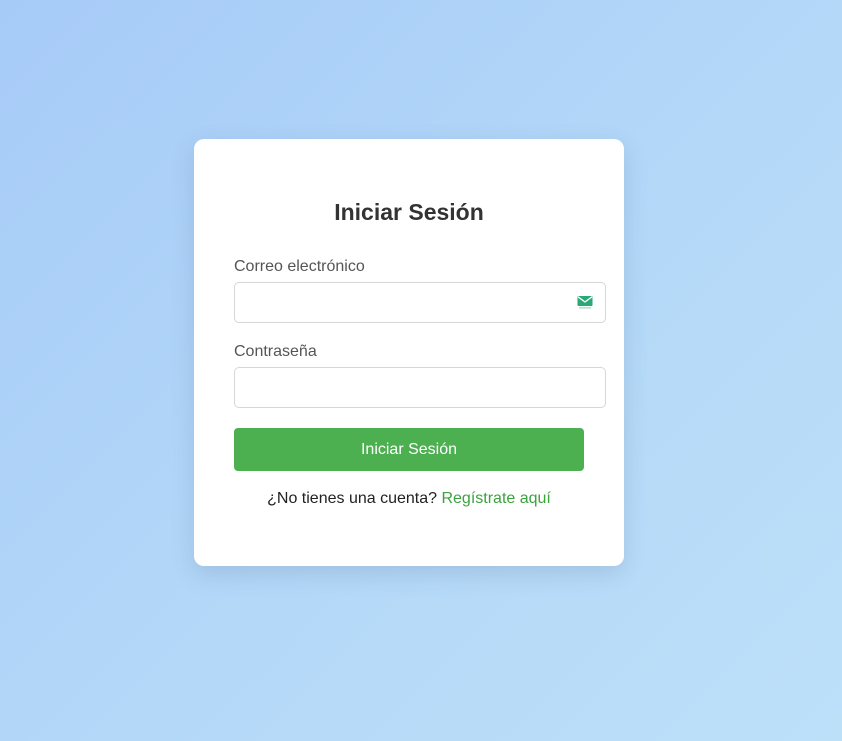 This screenshot has width=842, height=741. Describe the element at coordinates (409, 212) in the screenshot. I see `page-title: Iniciar Sesión` at that location.